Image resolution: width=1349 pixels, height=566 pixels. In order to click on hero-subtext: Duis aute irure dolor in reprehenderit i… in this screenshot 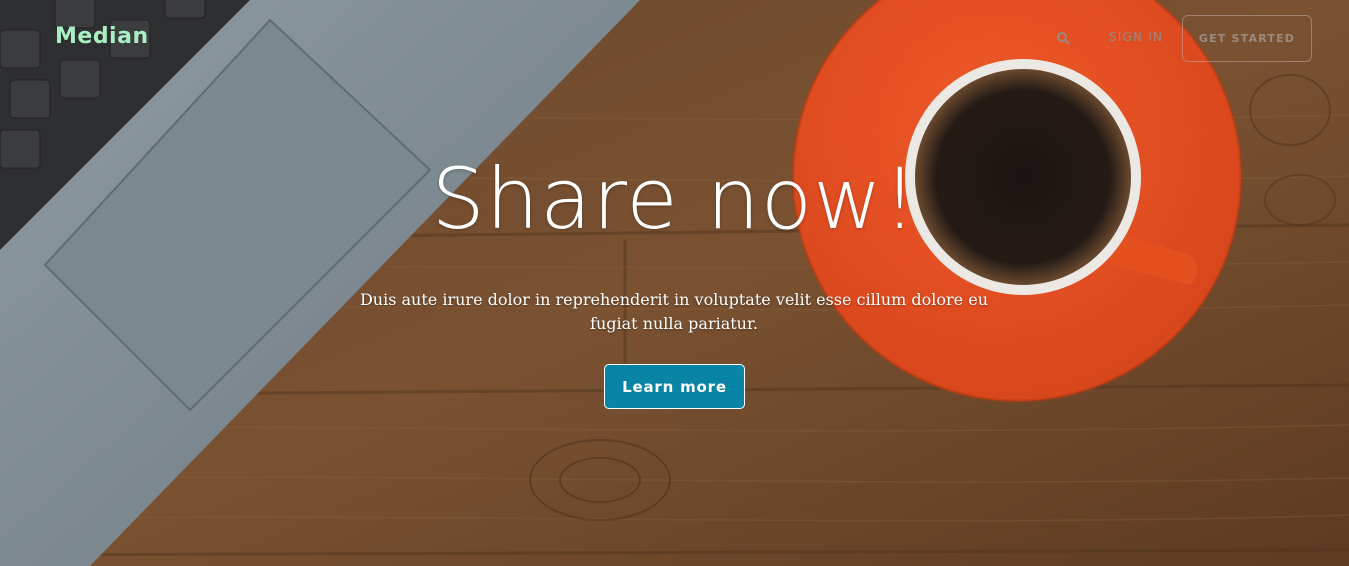, I will do `click(674, 311)`.